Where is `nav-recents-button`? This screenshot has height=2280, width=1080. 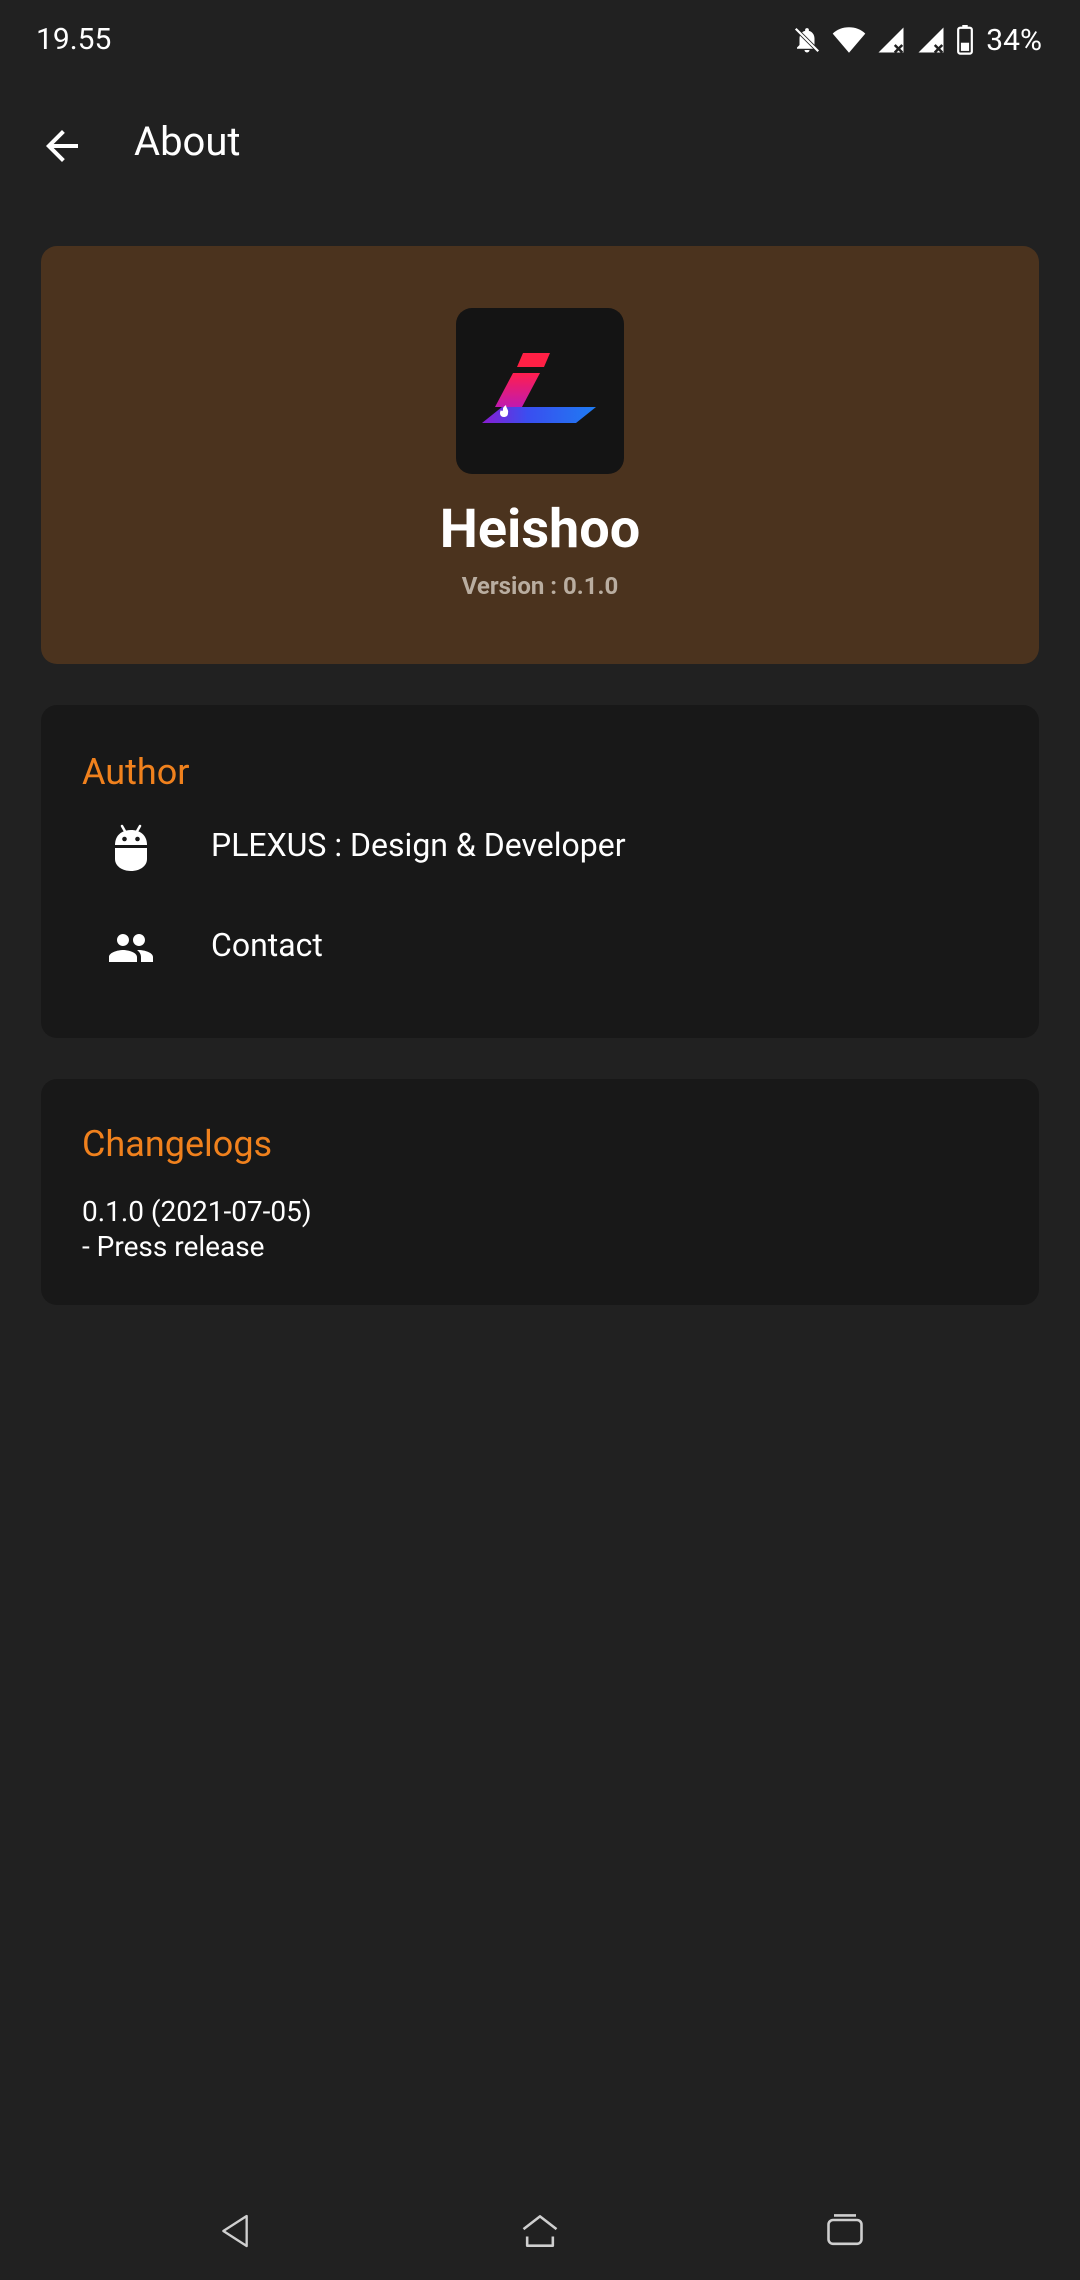 nav-recents-button is located at coordinates (845, 2231).